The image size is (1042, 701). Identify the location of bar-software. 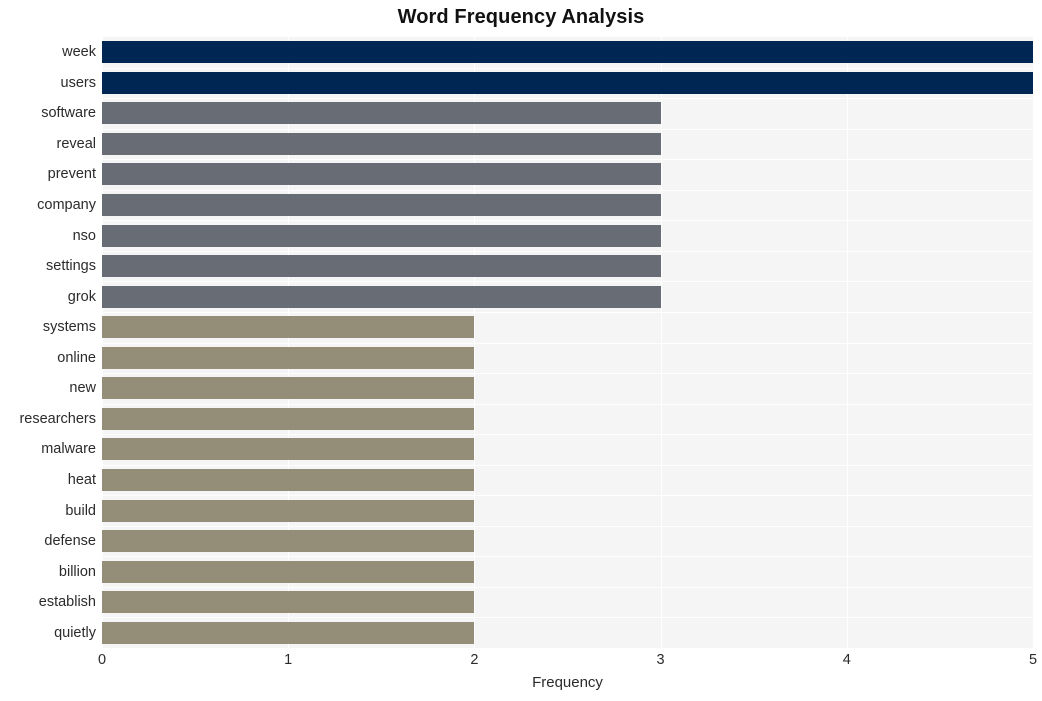
(381, 113).